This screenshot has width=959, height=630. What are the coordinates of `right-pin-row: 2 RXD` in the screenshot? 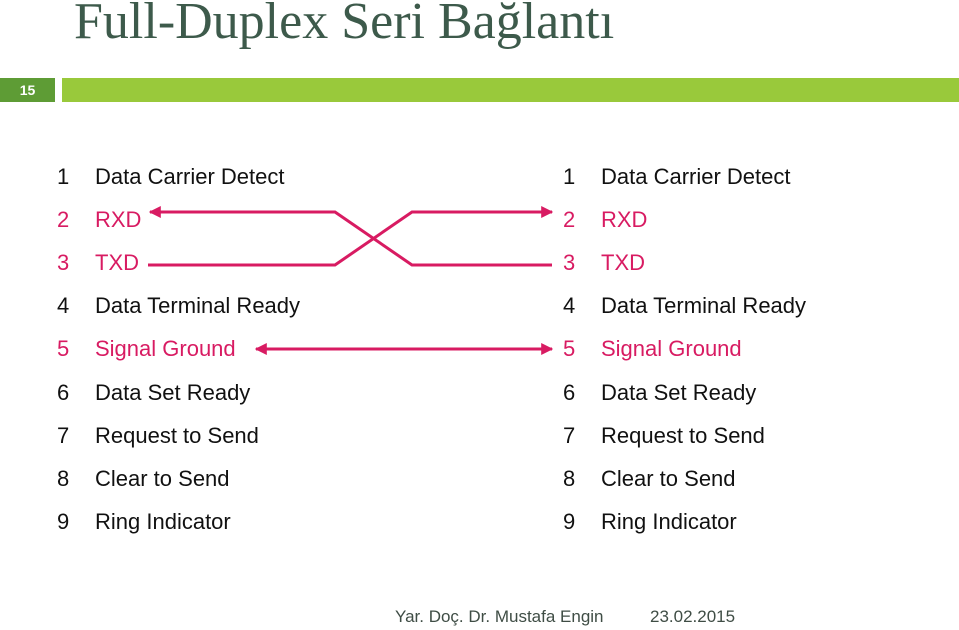 It's located at (684, 219).